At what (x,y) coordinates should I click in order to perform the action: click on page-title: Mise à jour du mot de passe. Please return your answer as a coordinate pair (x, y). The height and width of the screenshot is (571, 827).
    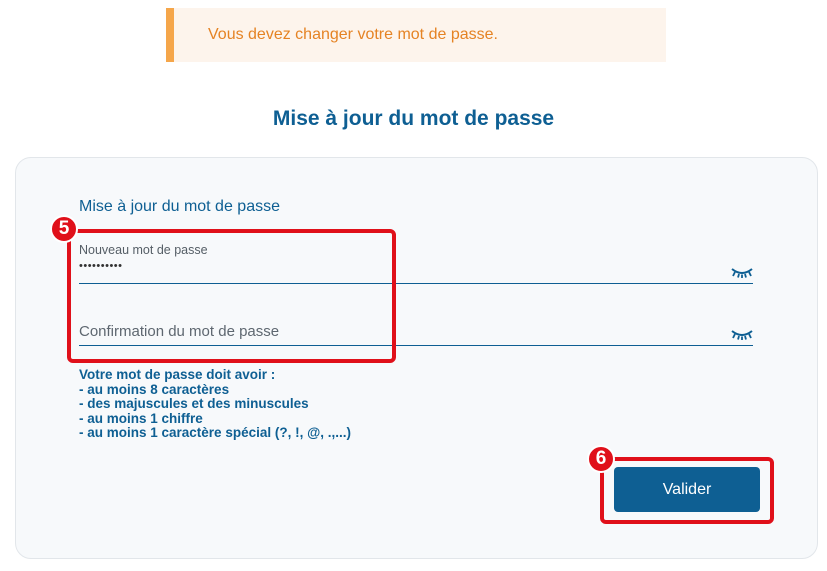
    Looking at the image, I should click on (413, 118).